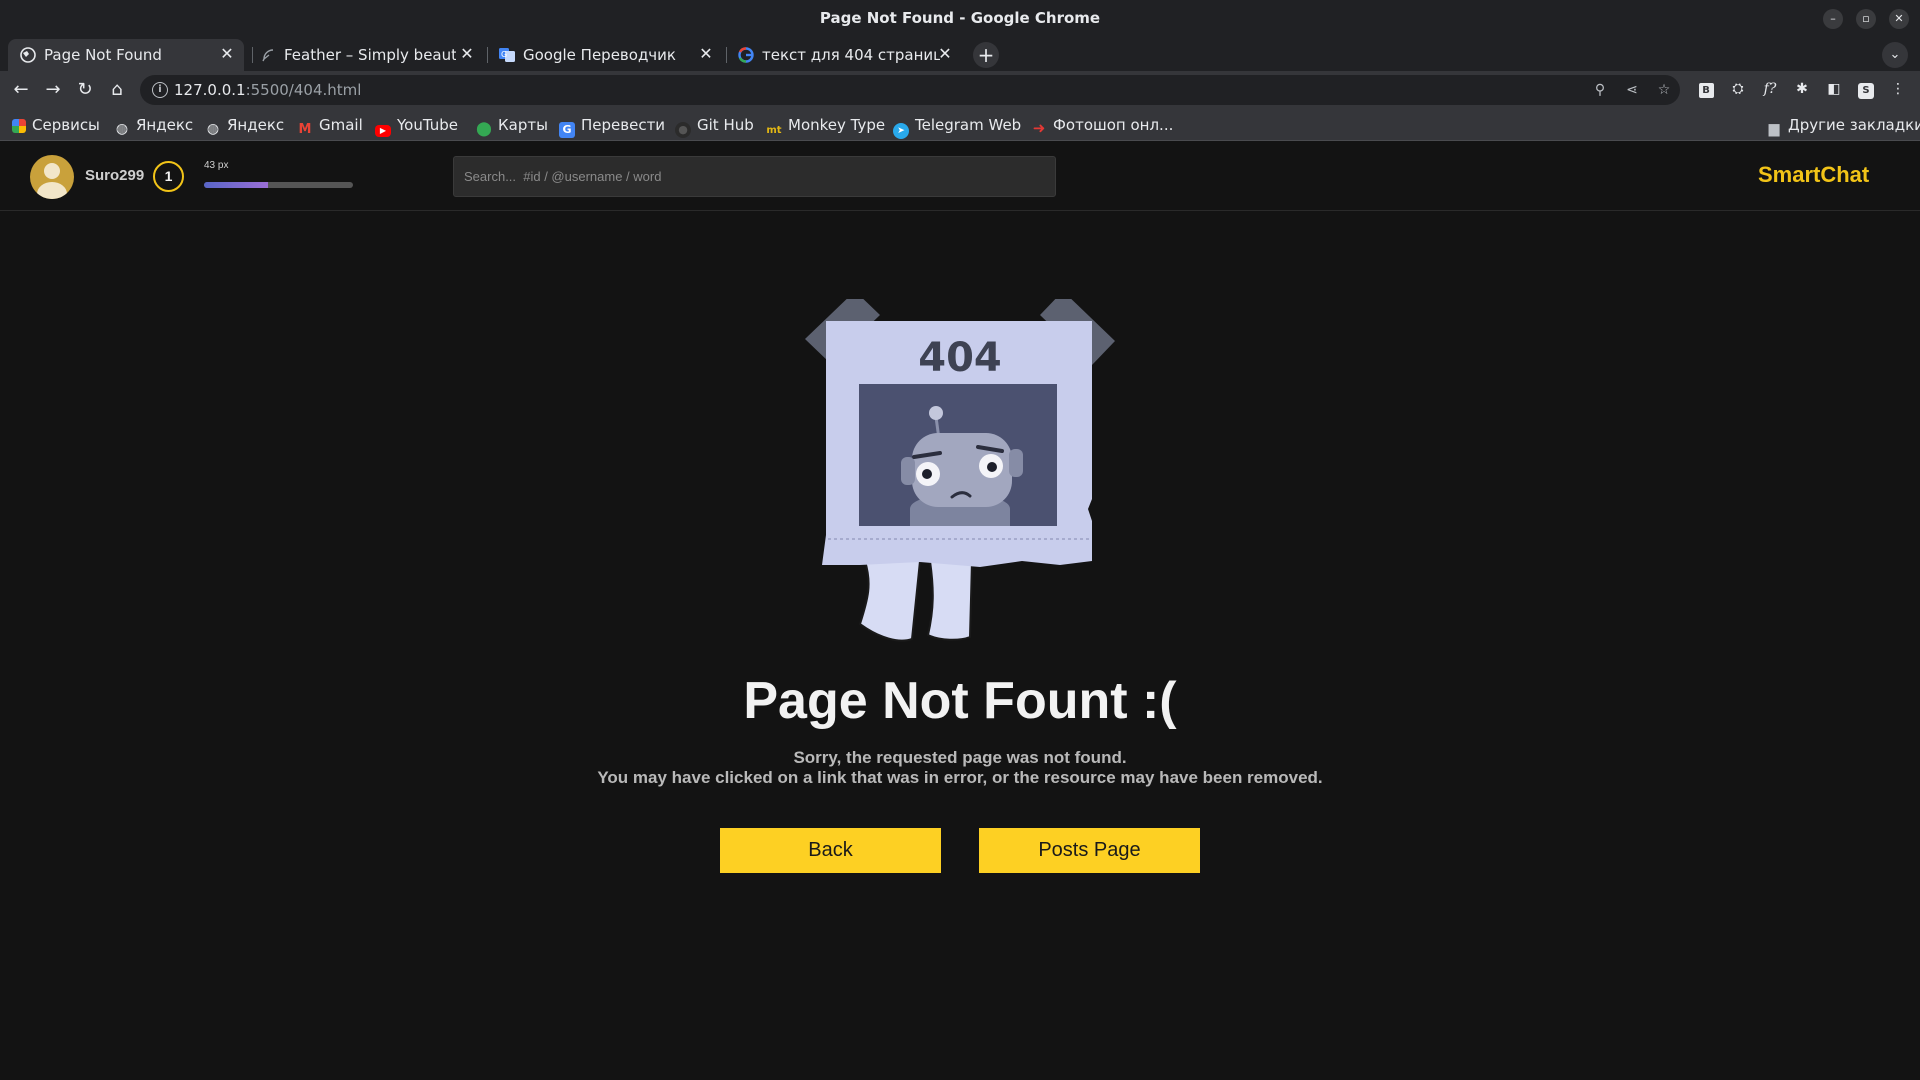 The width and height of the screenshot is (1920, 1080). I want to click on forward-arrow-icon: →, so click(53, 90).